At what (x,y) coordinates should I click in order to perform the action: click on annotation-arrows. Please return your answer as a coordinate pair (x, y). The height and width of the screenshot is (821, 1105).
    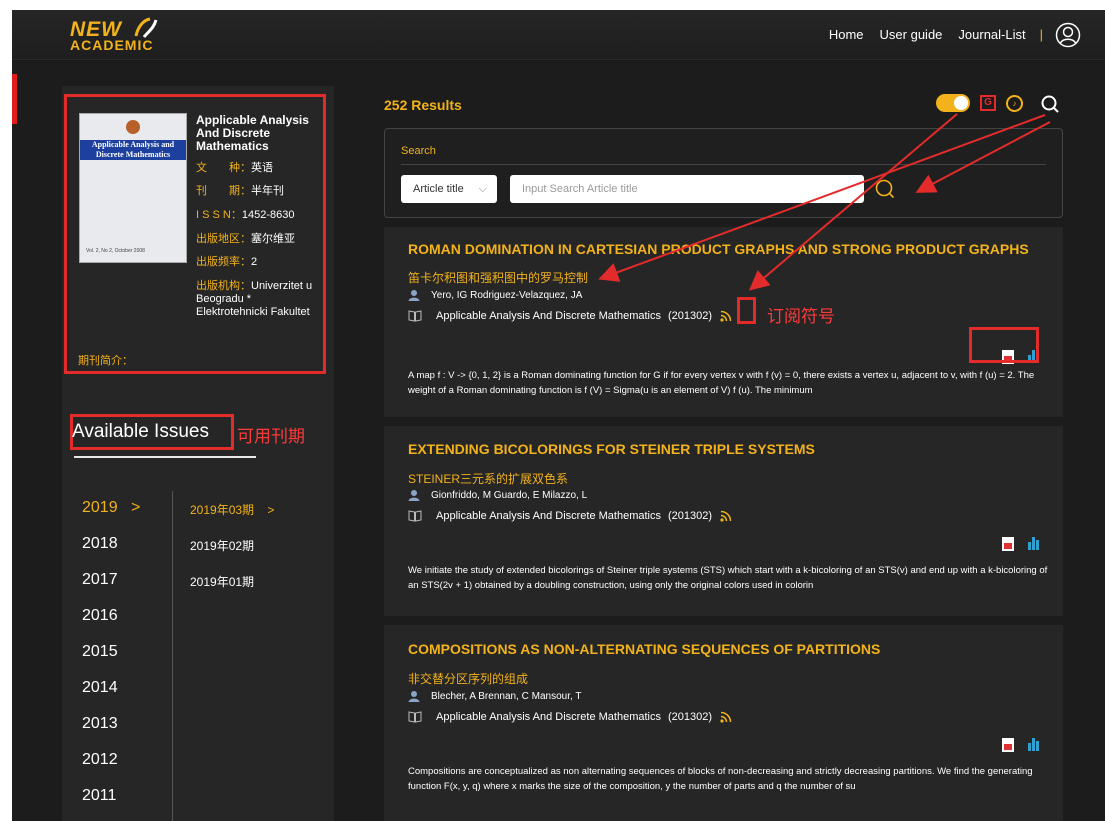
    Looking at the image, I should click on (824, 202).